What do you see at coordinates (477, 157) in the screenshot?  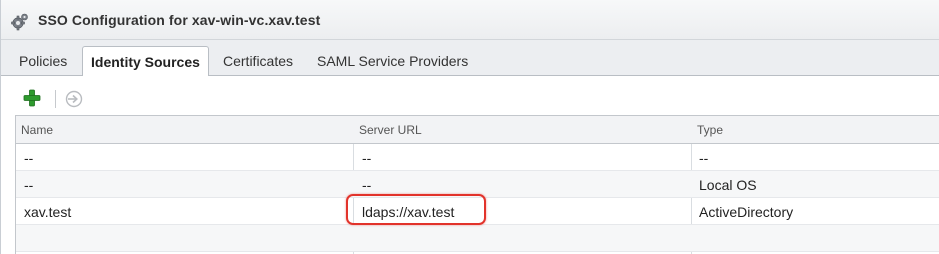 I see `table-row: -- -- --` at bounding box center [477, 157].